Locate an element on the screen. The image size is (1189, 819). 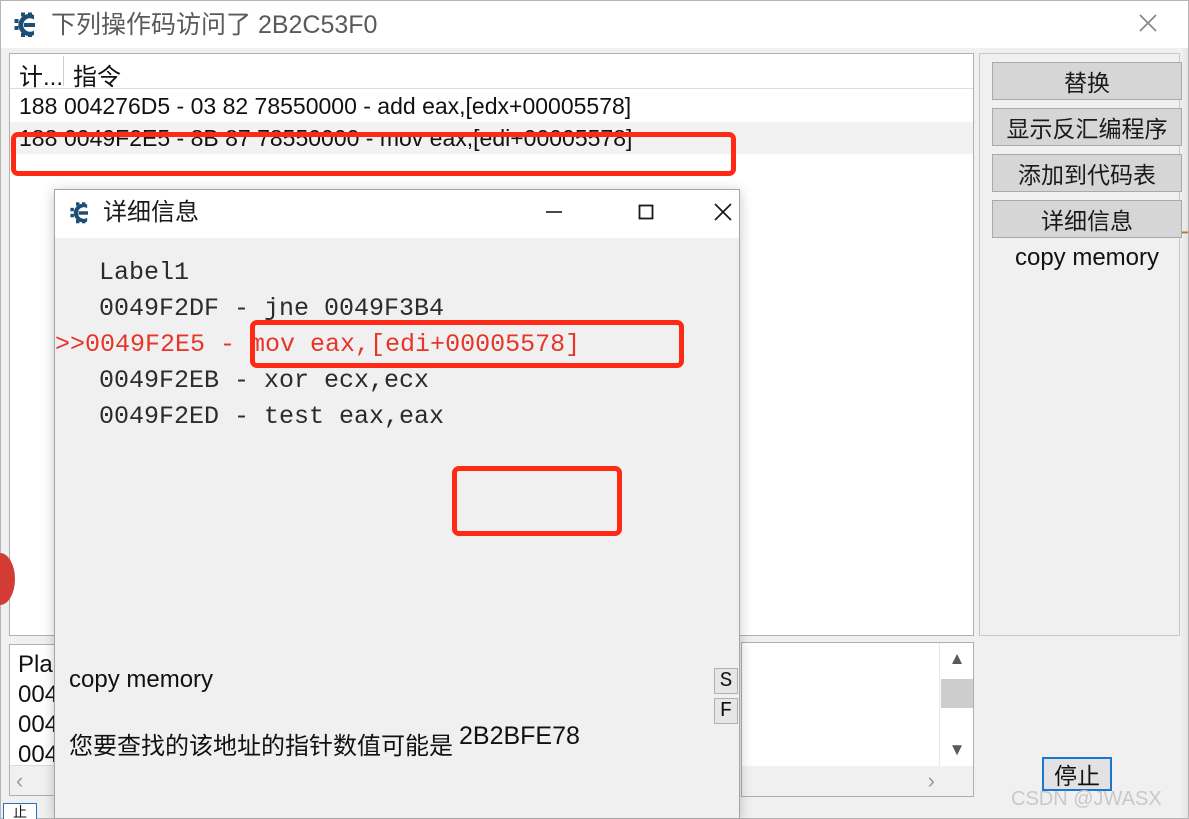
asm-line: 0049F2DF - jne 0049F3B4 is located at coordinates (257, 308).